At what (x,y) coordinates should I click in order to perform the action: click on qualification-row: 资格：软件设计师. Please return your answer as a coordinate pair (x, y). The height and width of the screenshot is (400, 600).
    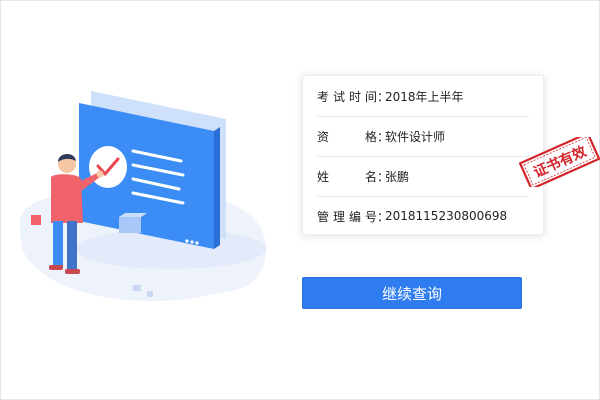
    Looking at the image, I should click on (423, 136).